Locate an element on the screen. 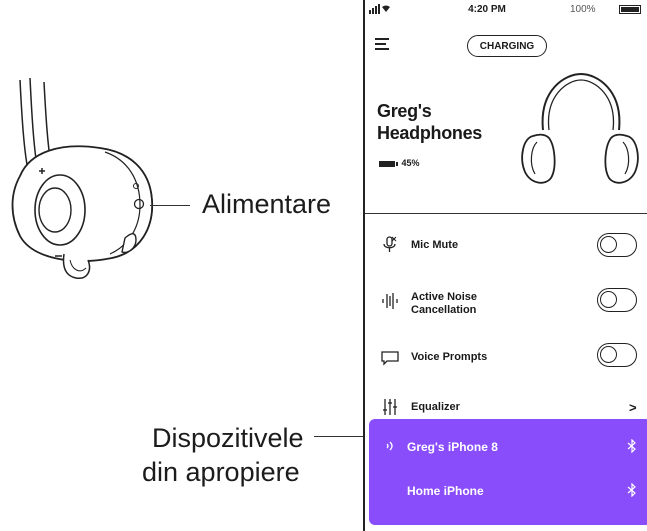 Image resolution: width=647 pixels, height=531 pixels. nearby-device-name: Home iPhone is located at coordinates (445, 491).